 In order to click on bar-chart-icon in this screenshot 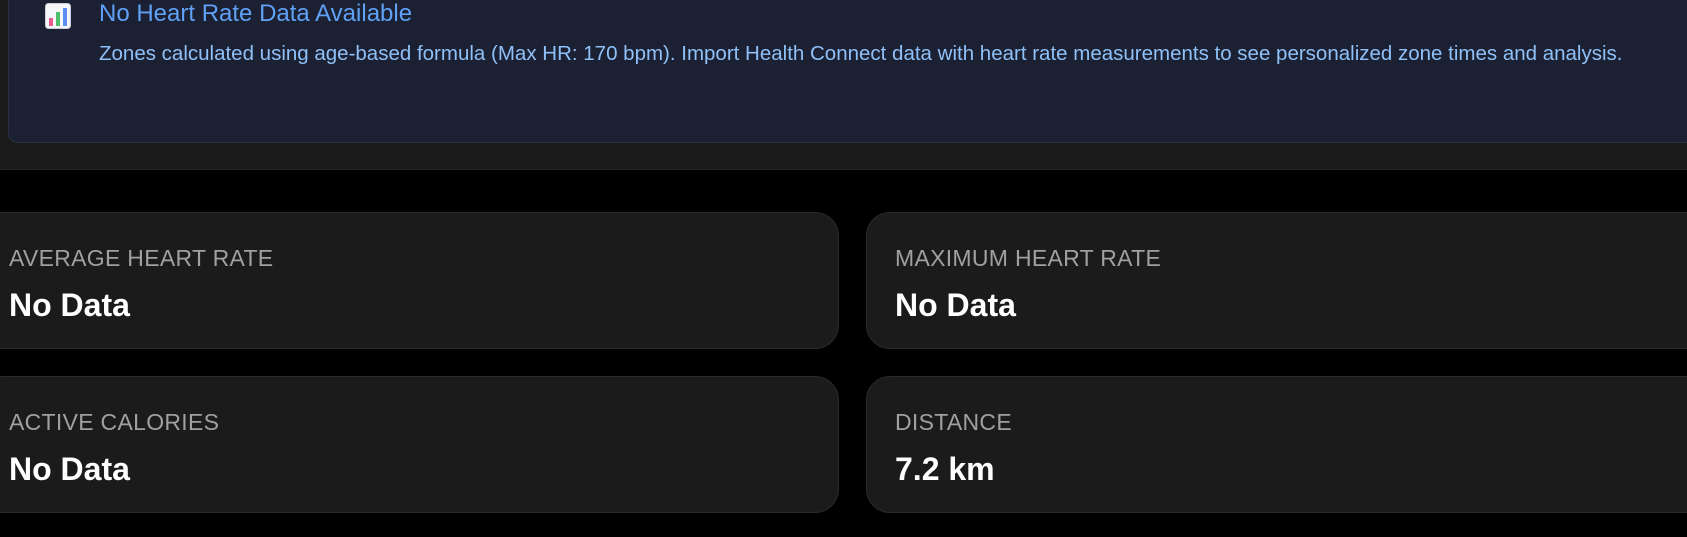, I will do `click(58, 16)`.